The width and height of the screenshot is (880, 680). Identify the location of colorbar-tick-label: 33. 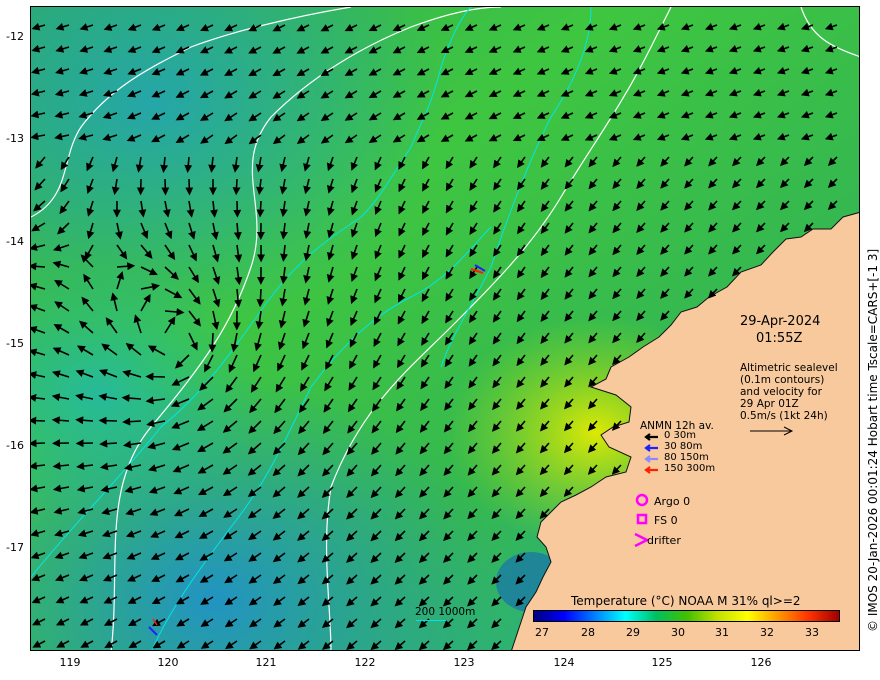
(812, 632).